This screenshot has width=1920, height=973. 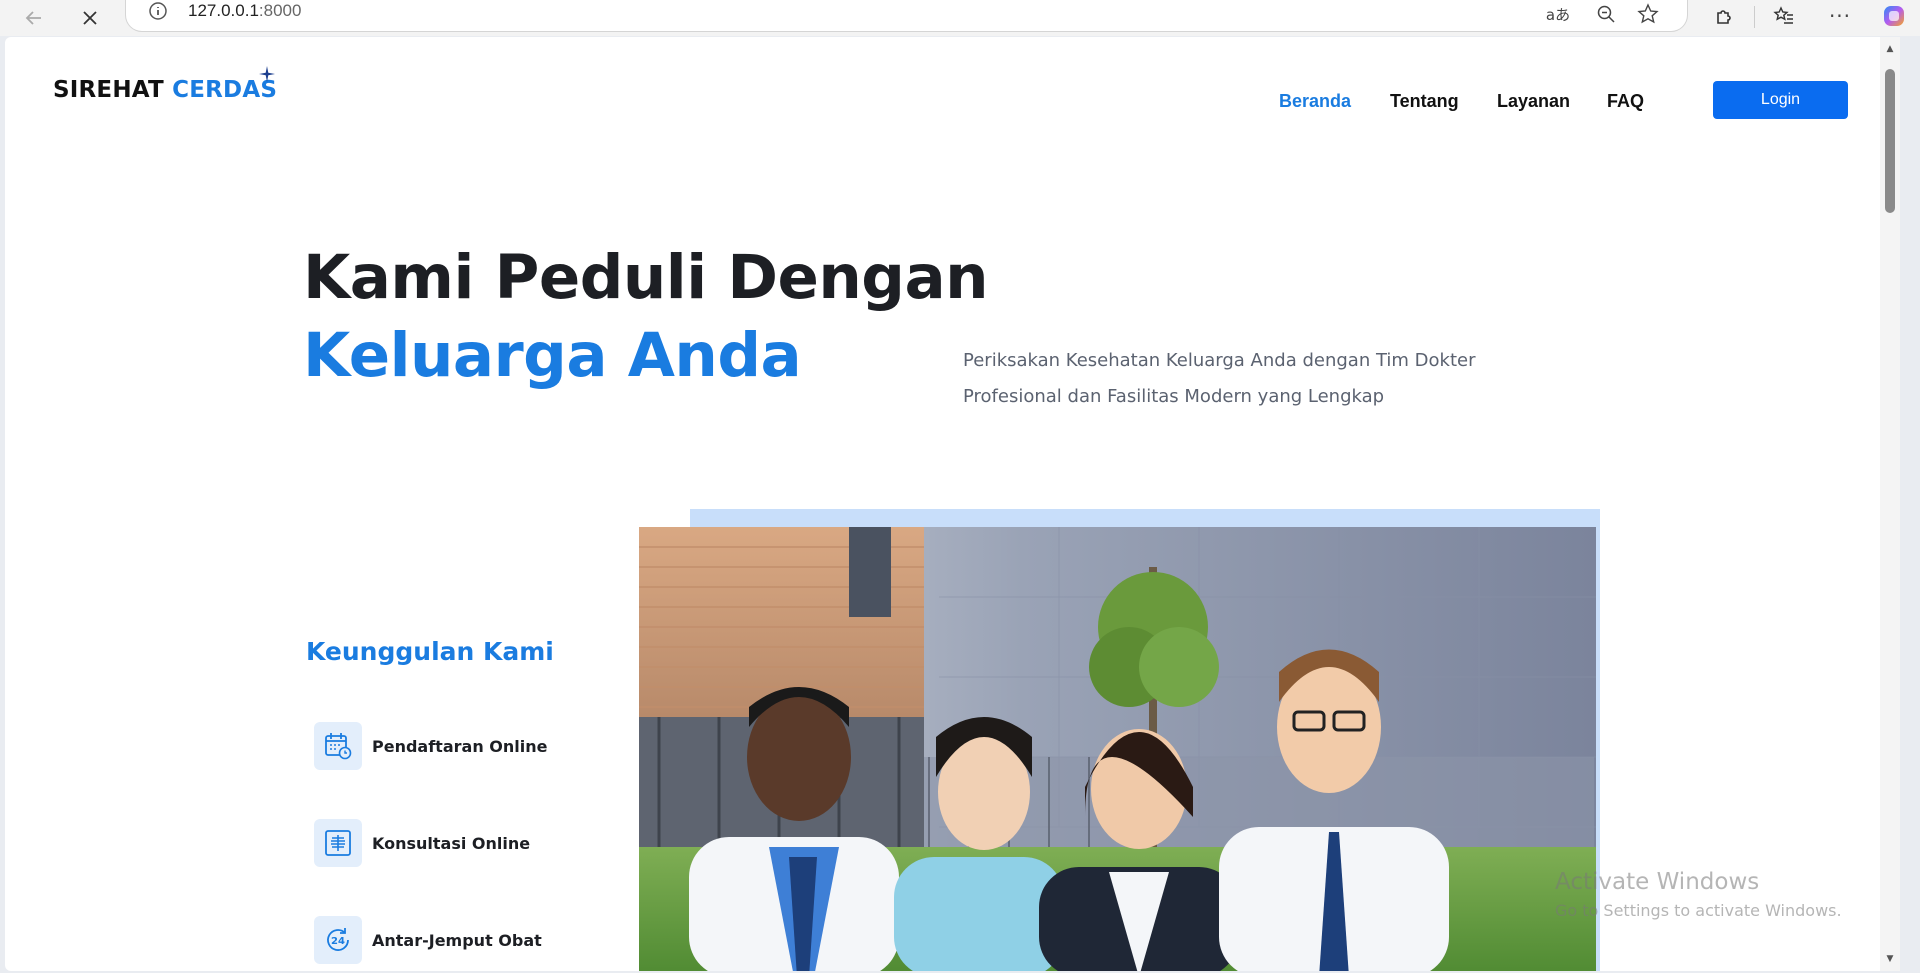 I want to click on advantage-item: Pendaftaran Online, so click(x=430, y=746).